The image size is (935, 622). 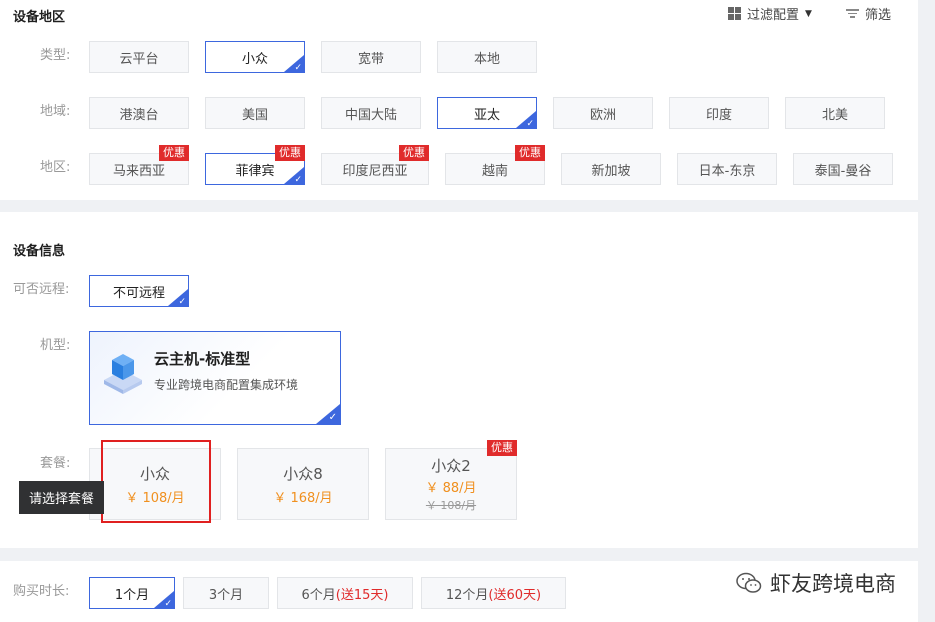 I want to click on filter-config-button: 过滤配置 ▼, so click(x=770, y=13).